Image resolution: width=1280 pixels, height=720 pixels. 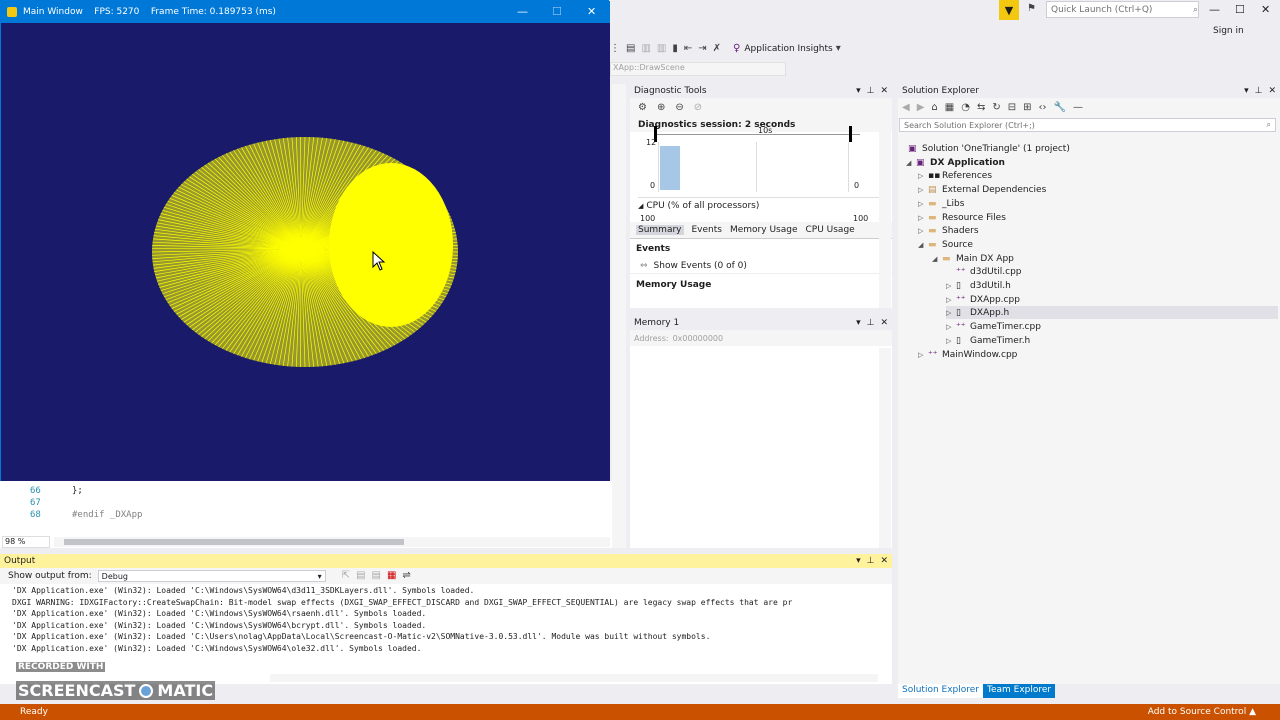 I want to click on editor-horizontal-scrollbar, so click(x=332, y=542).